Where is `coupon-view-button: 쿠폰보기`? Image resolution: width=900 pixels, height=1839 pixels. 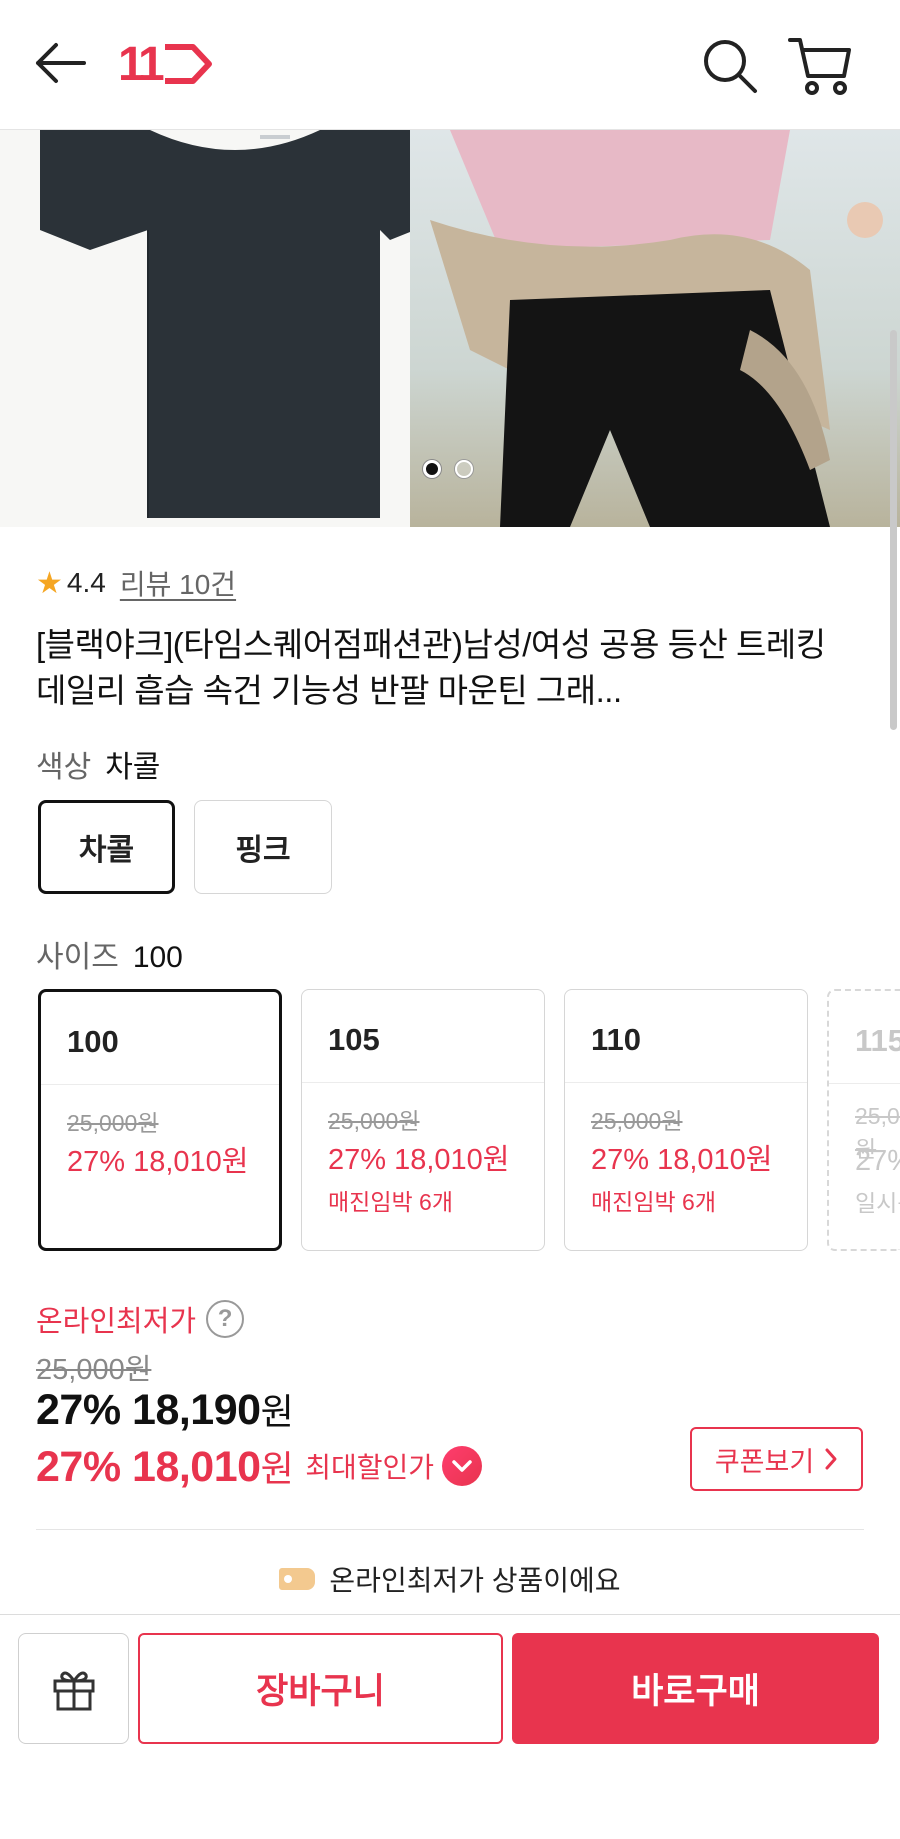 coupon-view-button: 쿠폰보기 is located at coordinates (776, 1459).